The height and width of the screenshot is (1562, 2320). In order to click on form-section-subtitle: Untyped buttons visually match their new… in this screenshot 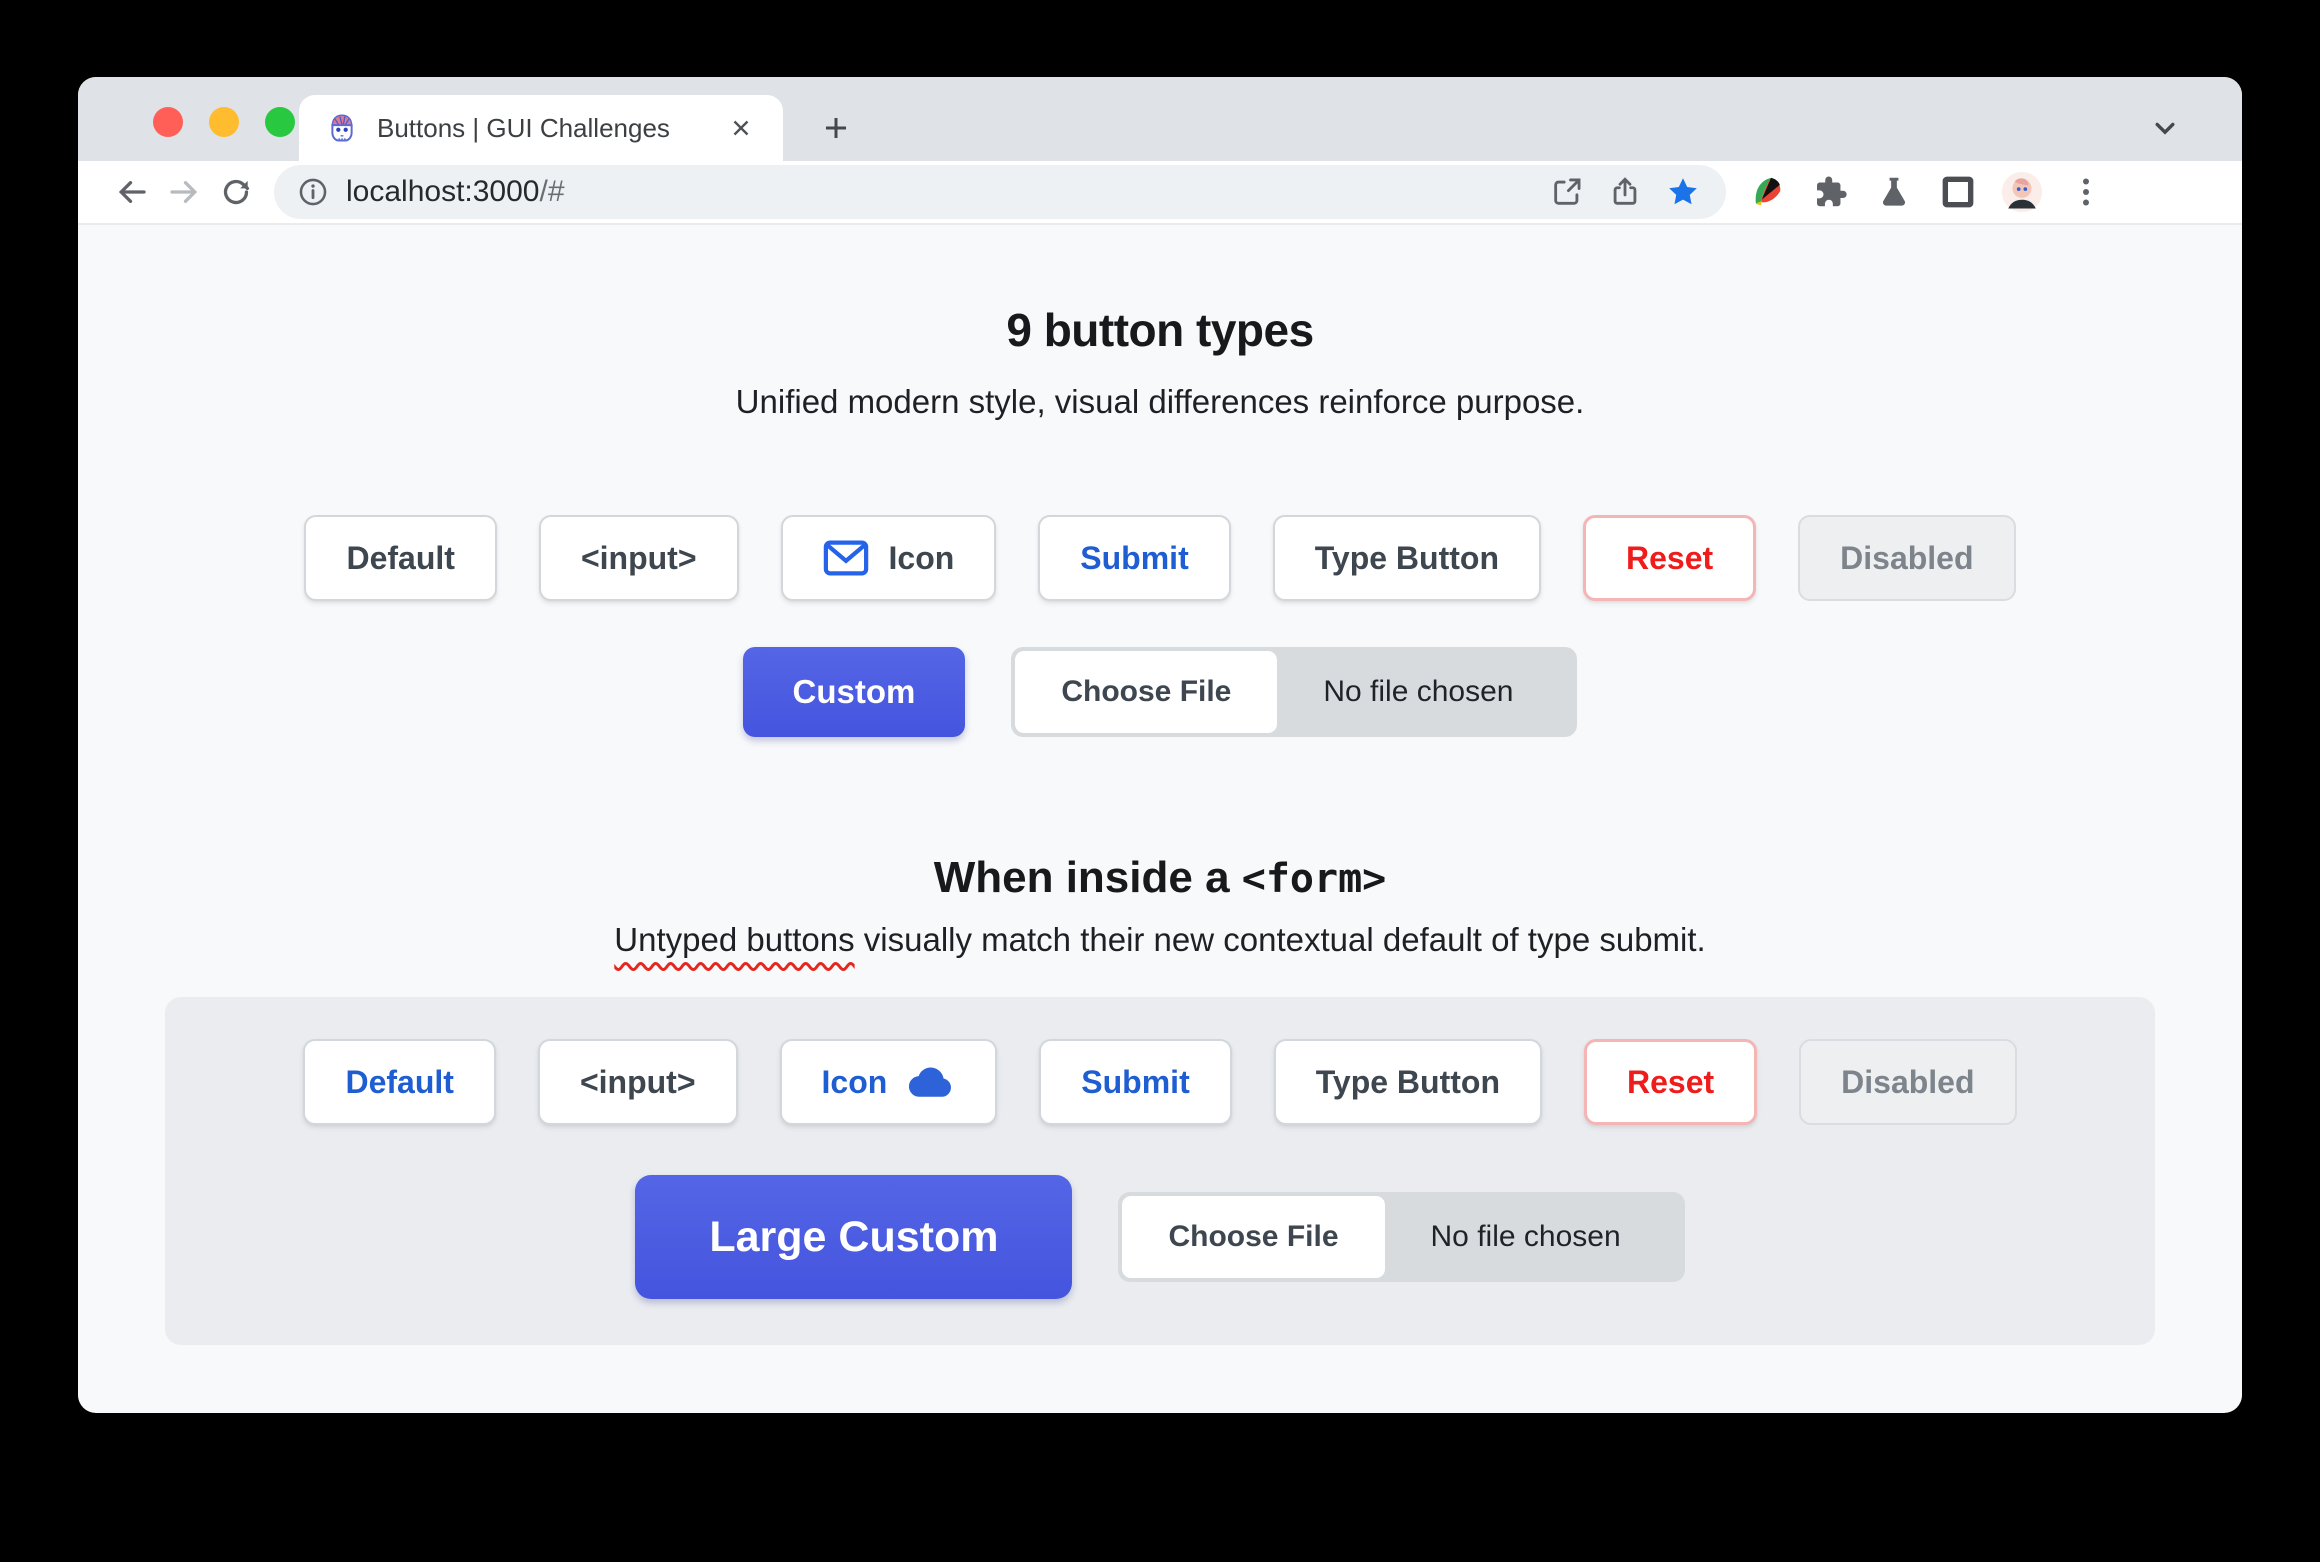, I will do `click(1160, 940)`.